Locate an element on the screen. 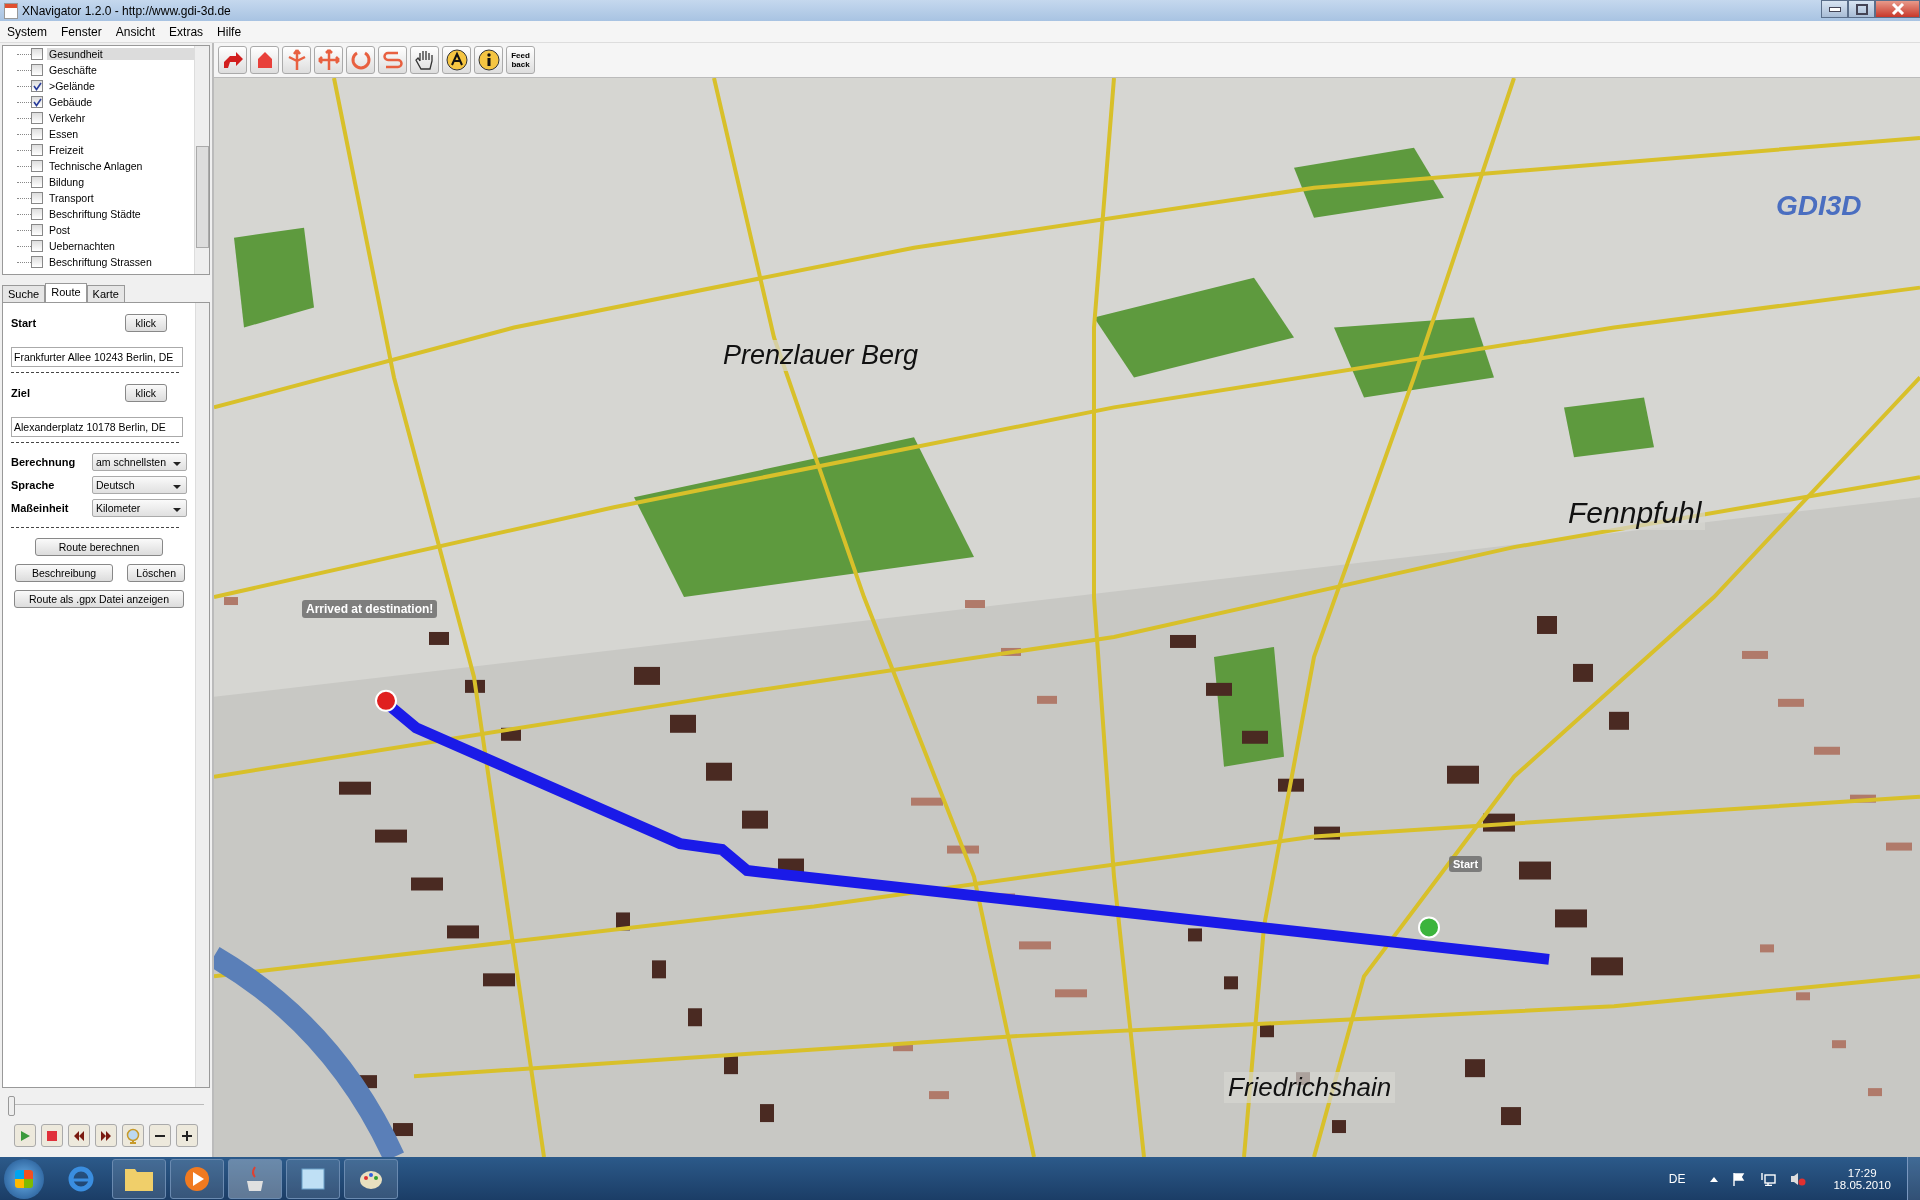 The height and width of the screenshot is (1200, 1920). layer-item: >Gelände is located at coordinates (72, 86).